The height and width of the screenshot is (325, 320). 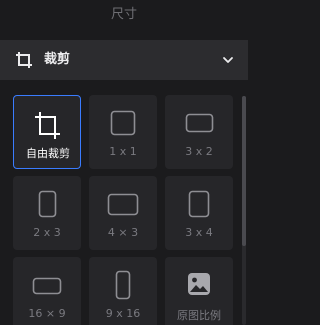 What do you see at coordinates (47, 313) in the screenshot?
I see `ratio-label: 16 × 9` at bounding box center [47, 313].